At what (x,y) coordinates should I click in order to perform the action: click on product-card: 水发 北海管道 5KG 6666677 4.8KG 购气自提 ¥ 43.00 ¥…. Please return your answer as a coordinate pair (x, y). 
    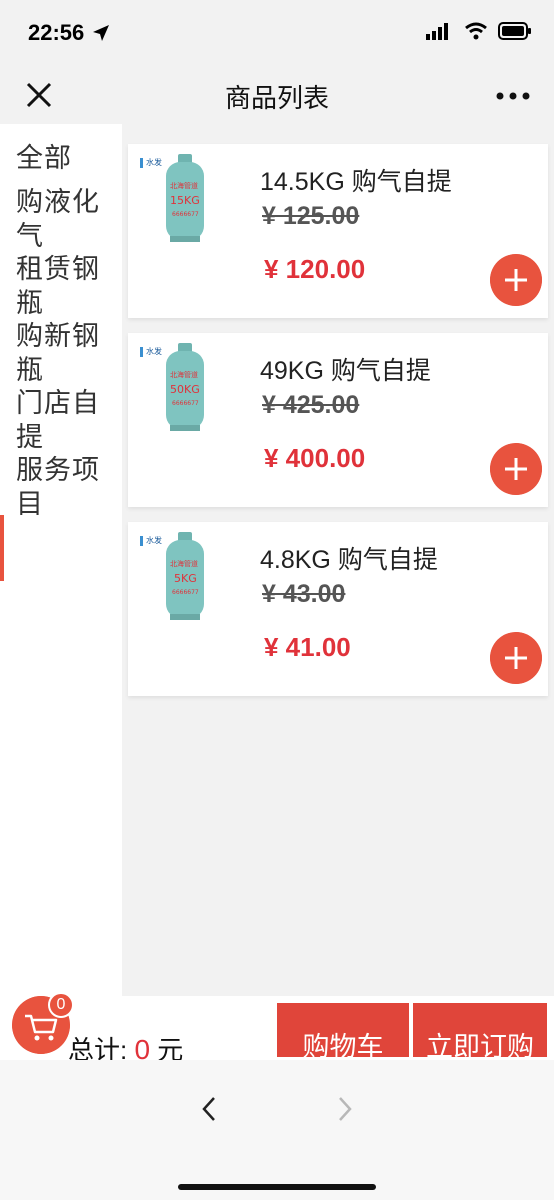
    Looking at the image, I should click on (338, 609).